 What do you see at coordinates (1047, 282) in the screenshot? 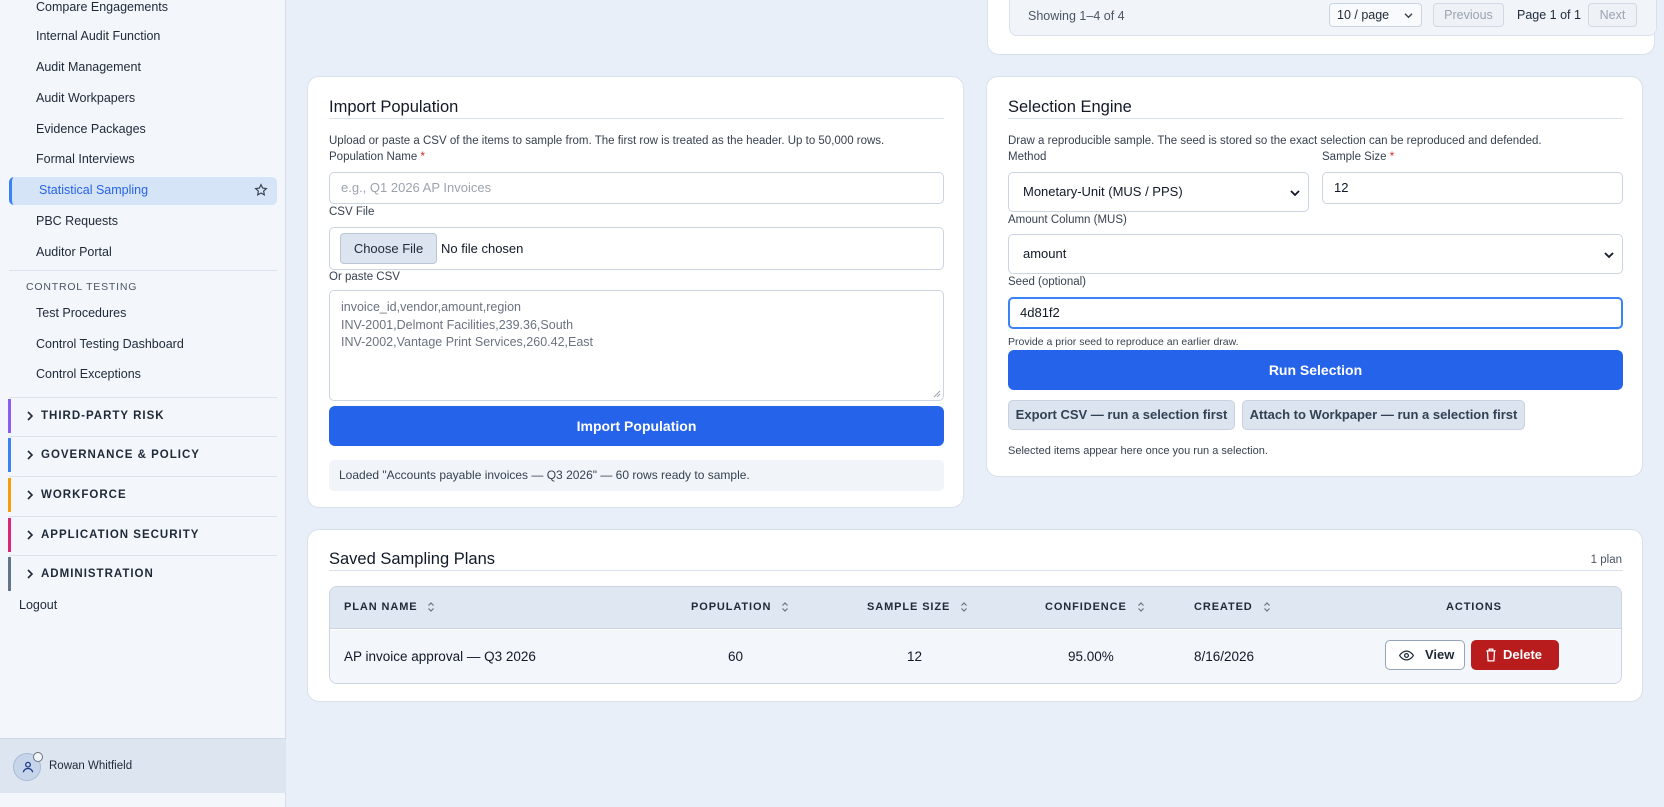
I see `seed-label: Seed (optional)` at bounding box center [1047, 282].